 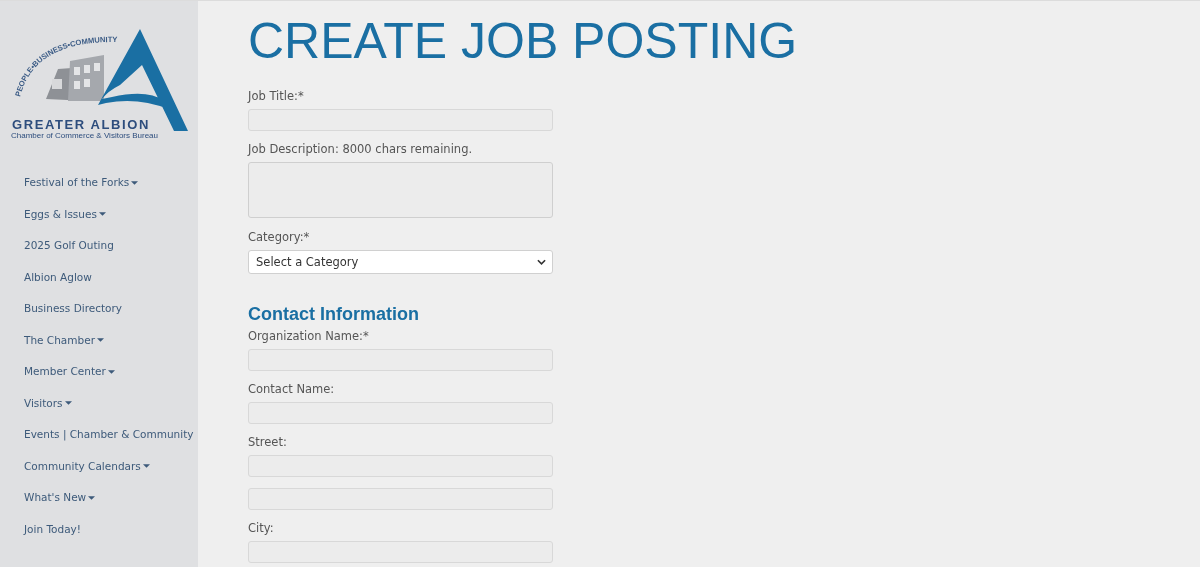 What do you see at coordinates (400, 262) in the screenshot?
I see `category-dropdown: Select a Category` at bounding box center [400, 262].